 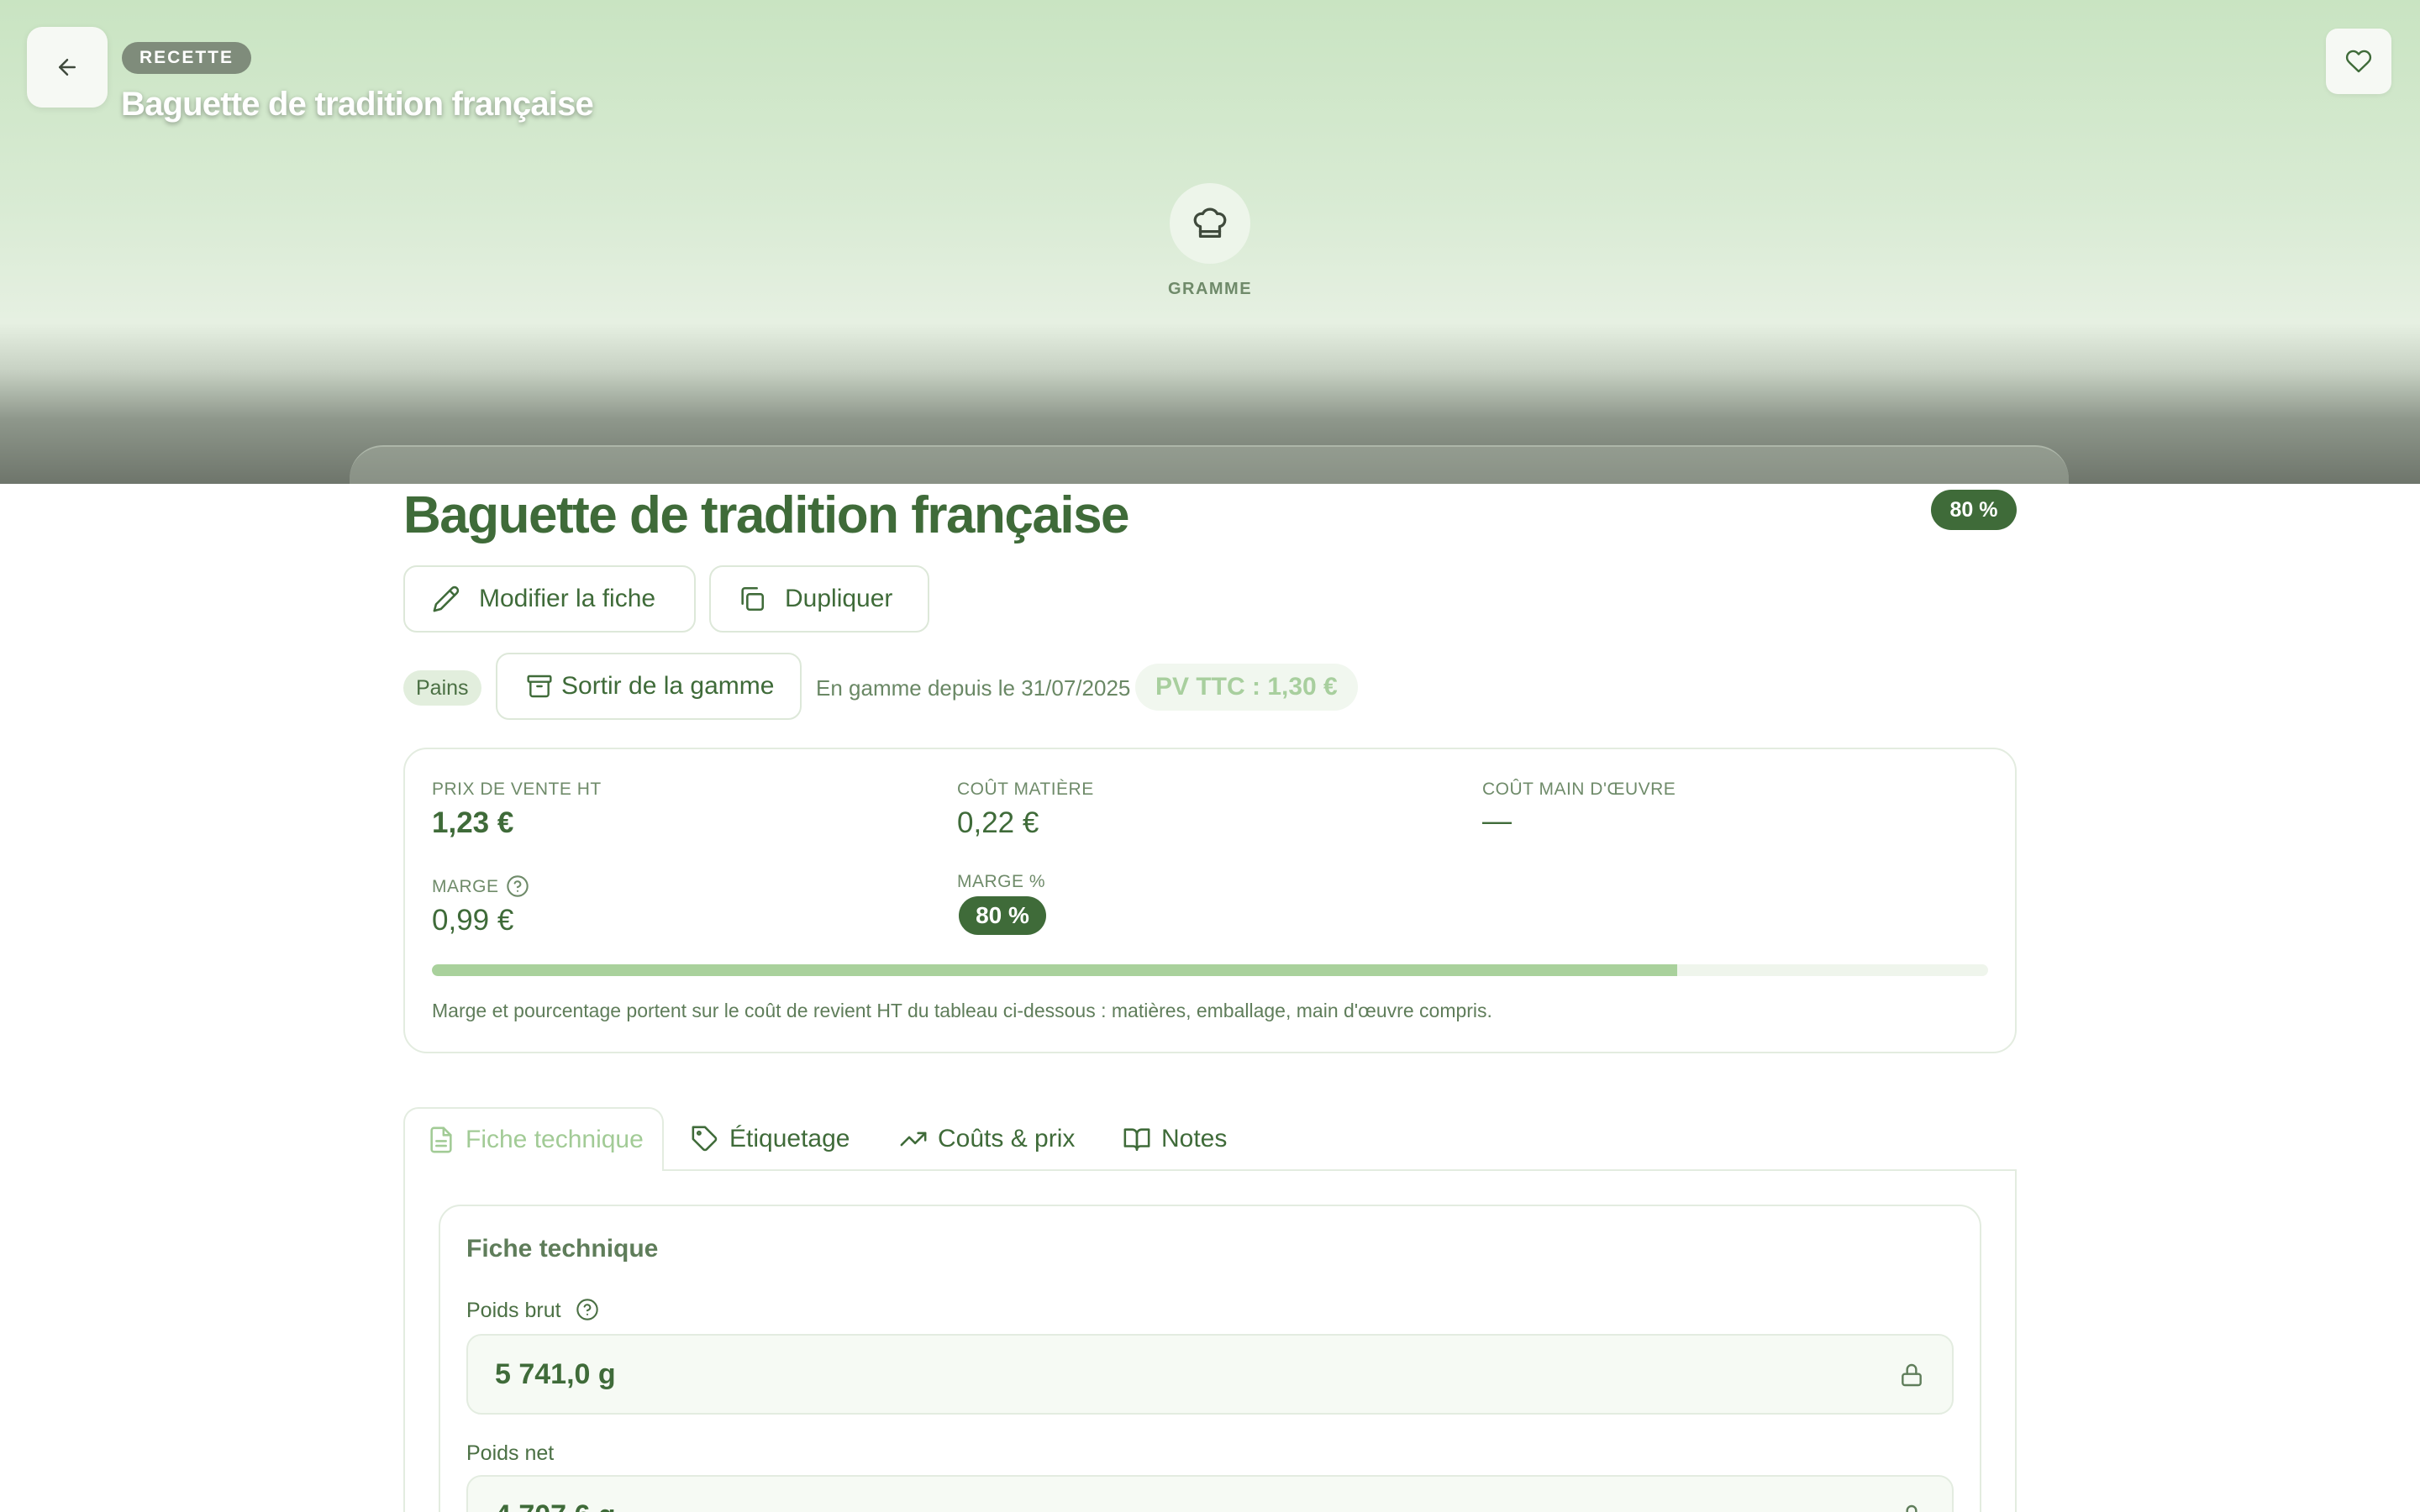 What do you see at coordinates (441, 1139) in the screenshot?
I see `document-icon` at bounding box center [441, 1139].